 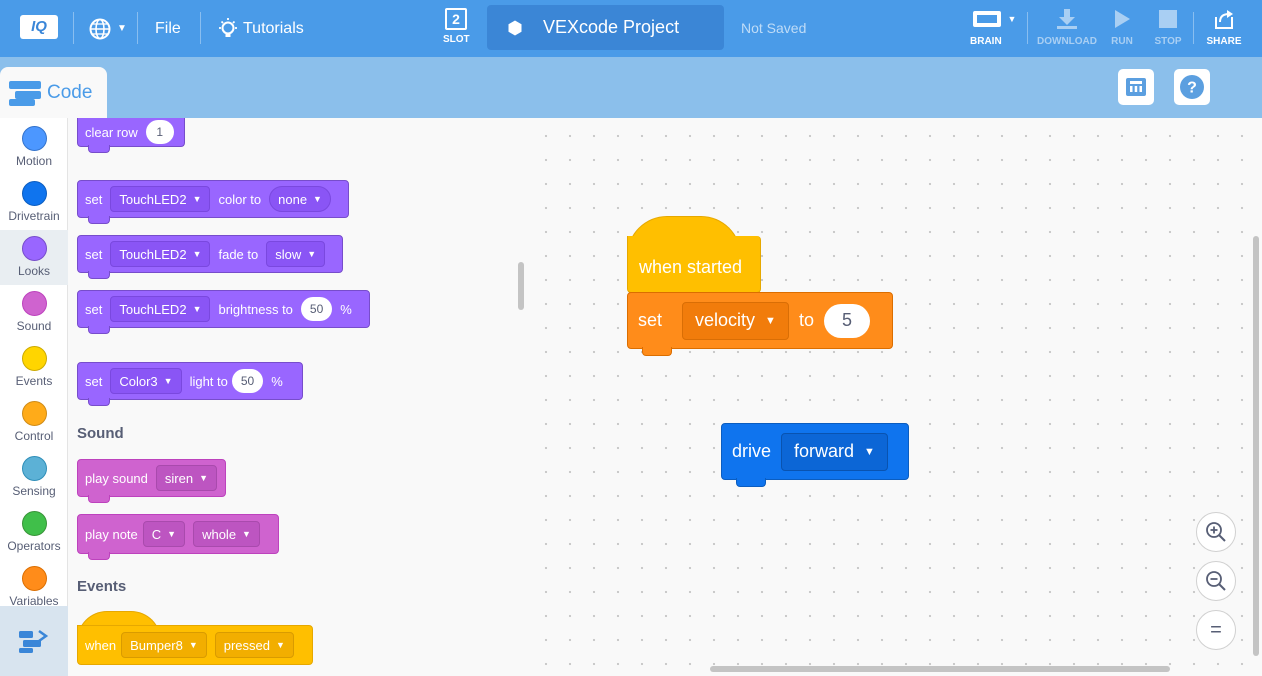 What do you see at coordinates (223, 312) in the screenshot?
I see `block-set-brightness: set TouchLED2 ▼ brightness to 50 %` at bounding box center [223, 312].